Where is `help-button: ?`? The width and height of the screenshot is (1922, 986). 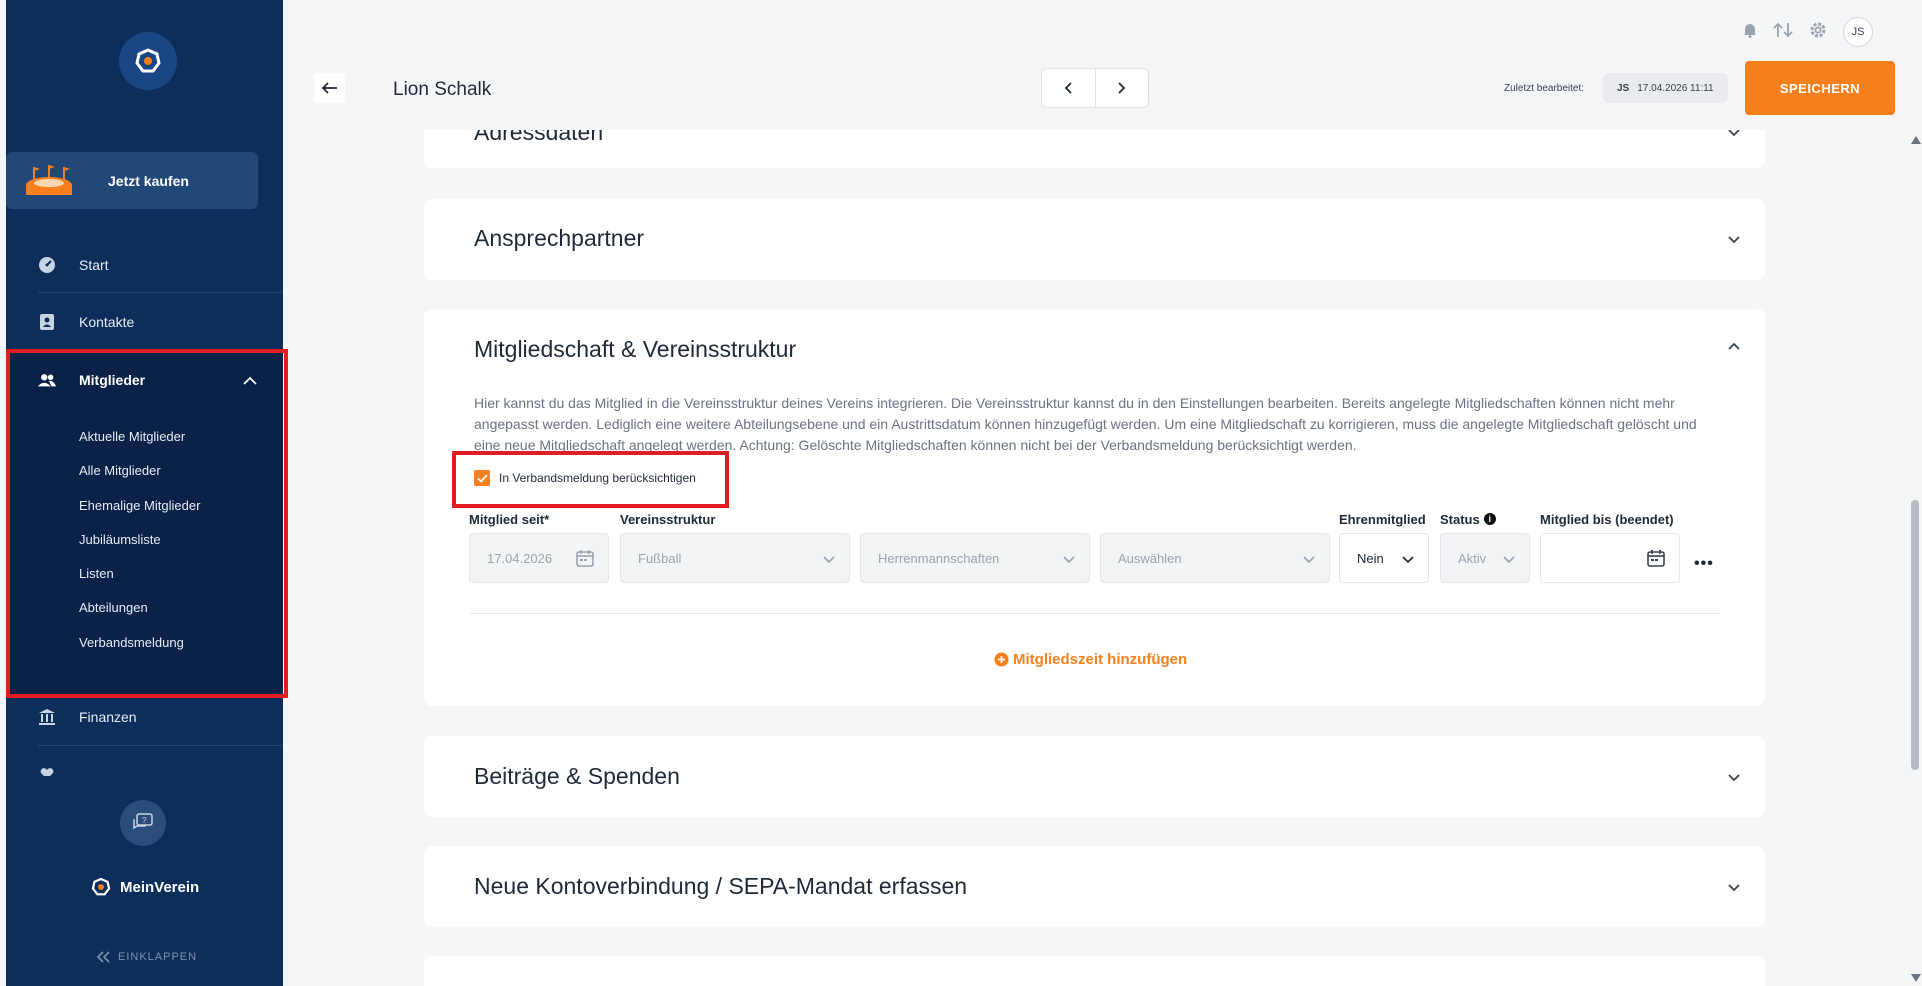 help-button: ? is located at coordinates (143, 823).